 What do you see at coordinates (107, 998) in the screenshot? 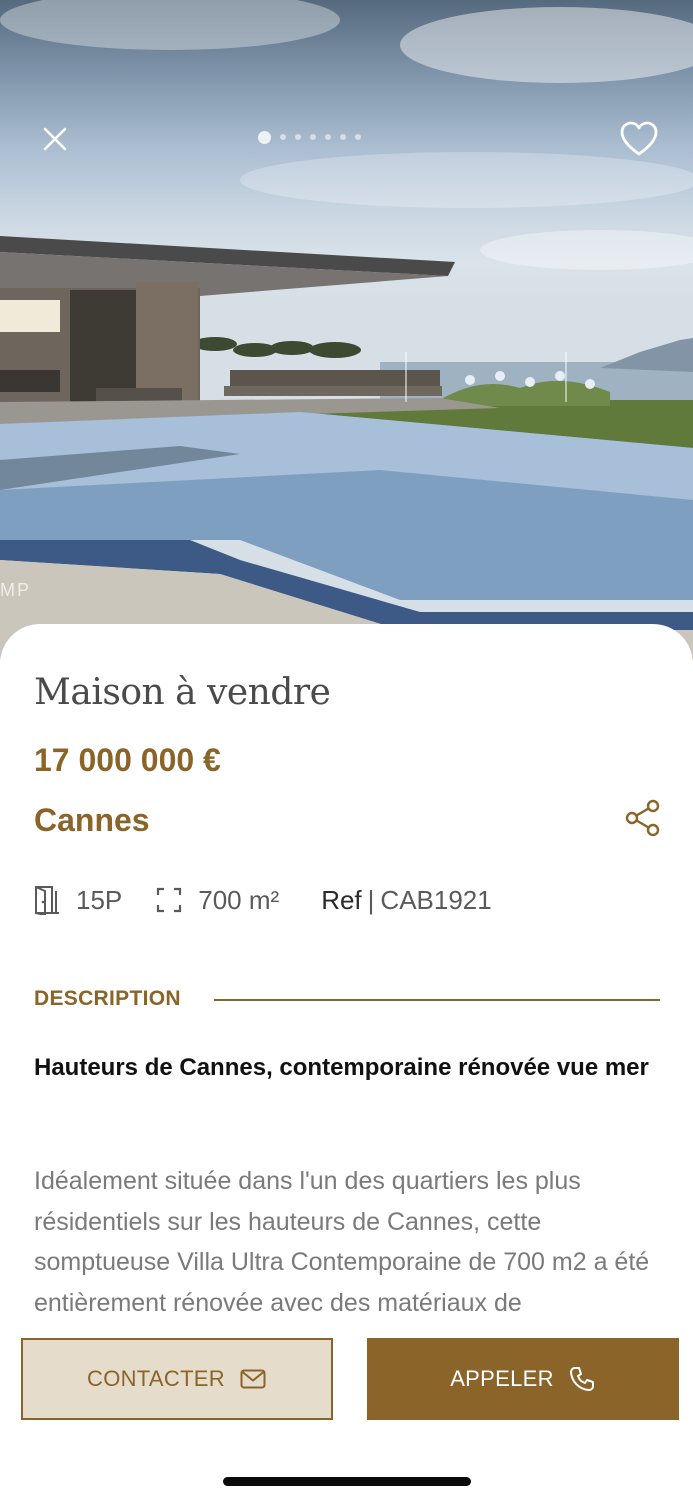
I see `description-heading: DESCRIPTION` at bounding box center [107, 998].